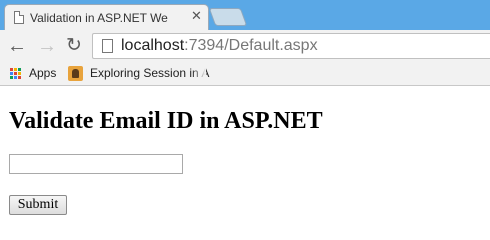 This screenshot has width=490, height=240. I want to click on reload-icon: ↻, so click(74, 46).